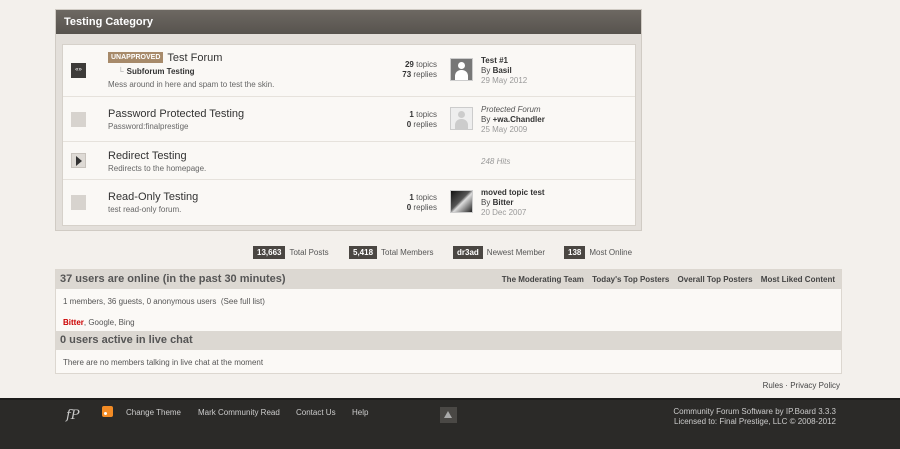 This screenshot has width=900, height=449. What do you see at coordinates (504, 212) in the screenshot?
I see `last-post-date: 20 Dec 2007` at bounding box center [504, 212].